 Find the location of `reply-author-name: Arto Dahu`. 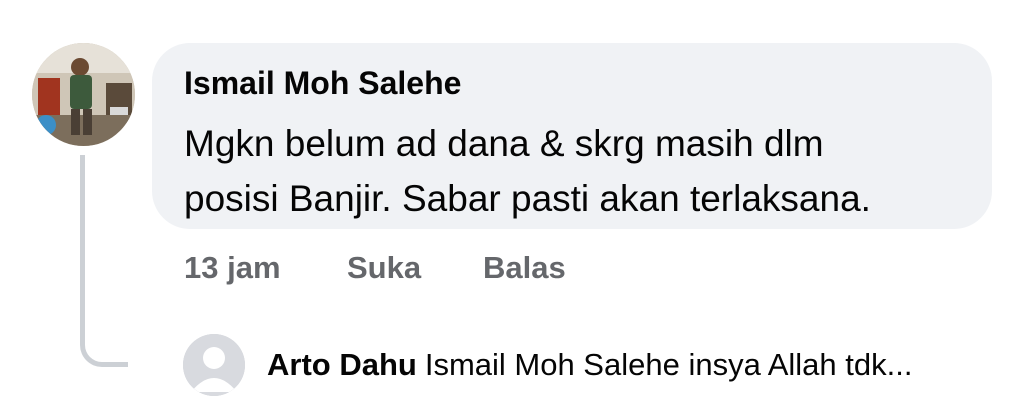

reply-author-name: Arto Dahu is located at coordinates (342, 364).